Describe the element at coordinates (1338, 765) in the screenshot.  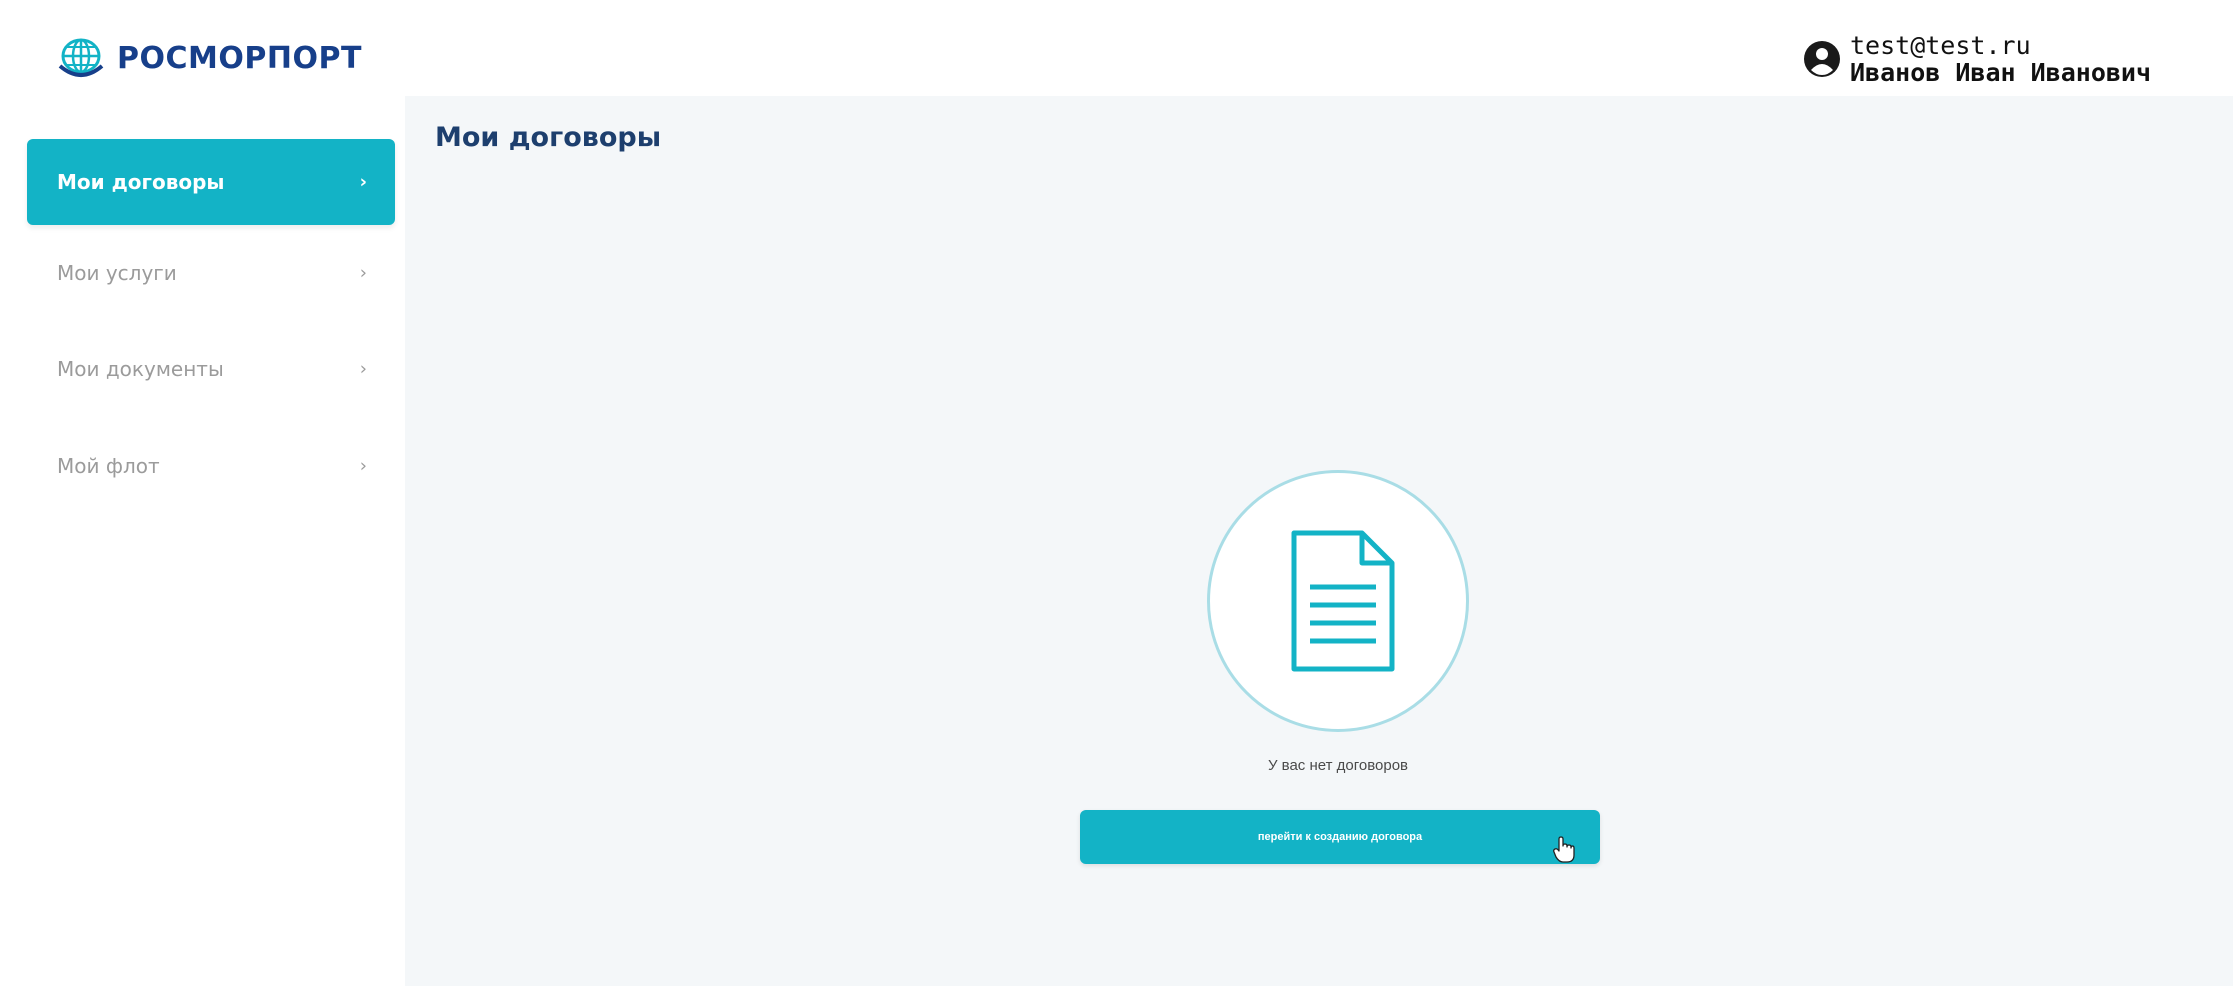
I see `empty-state-message: У вас нет договоров` at that location.